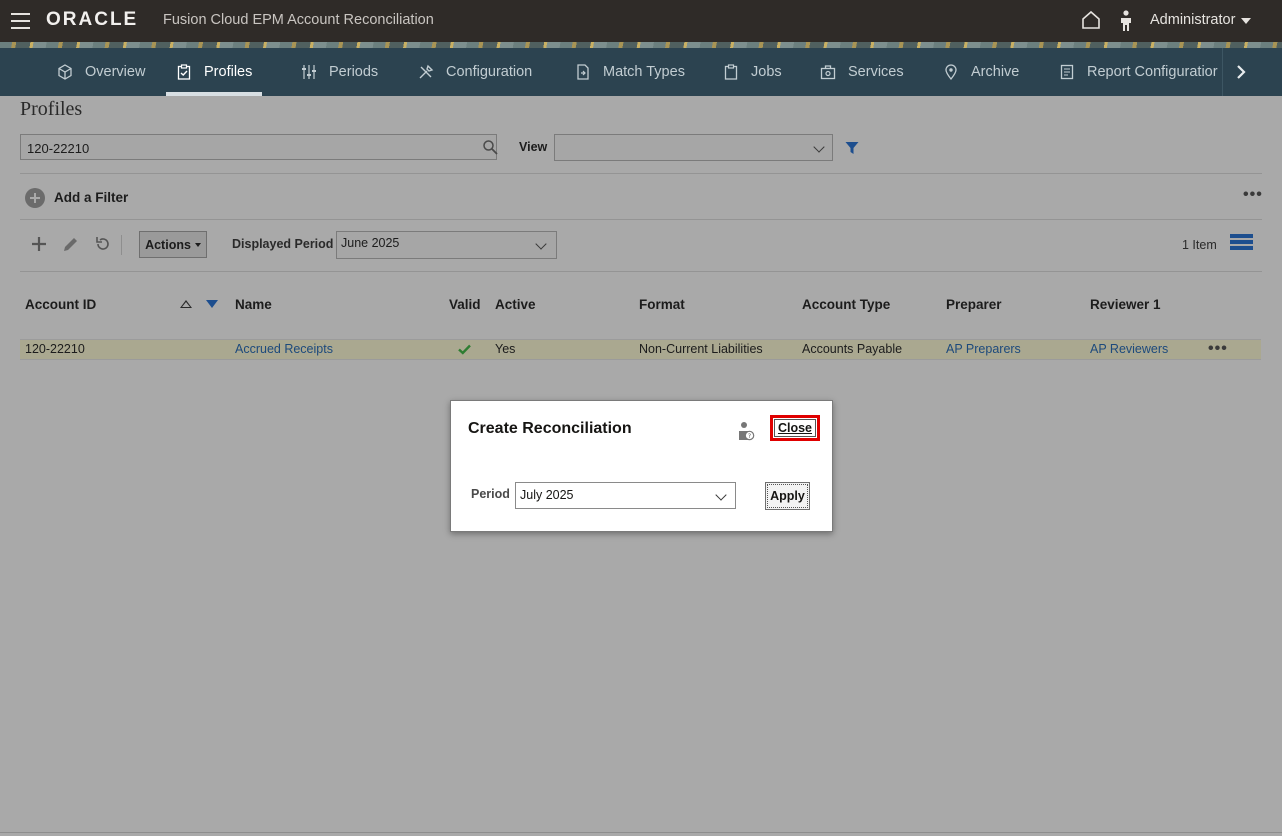  I want to click on hamburger-menu-icon, so click(20, 21).